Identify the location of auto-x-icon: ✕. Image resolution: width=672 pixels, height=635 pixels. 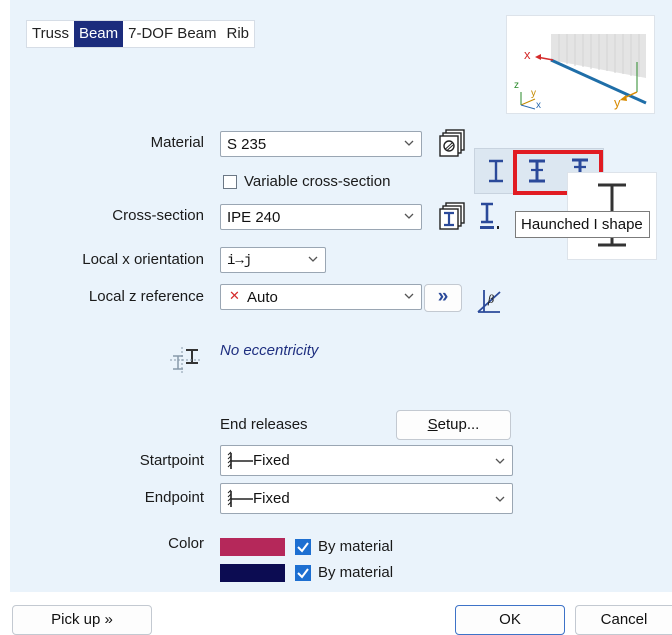
(234, 295).